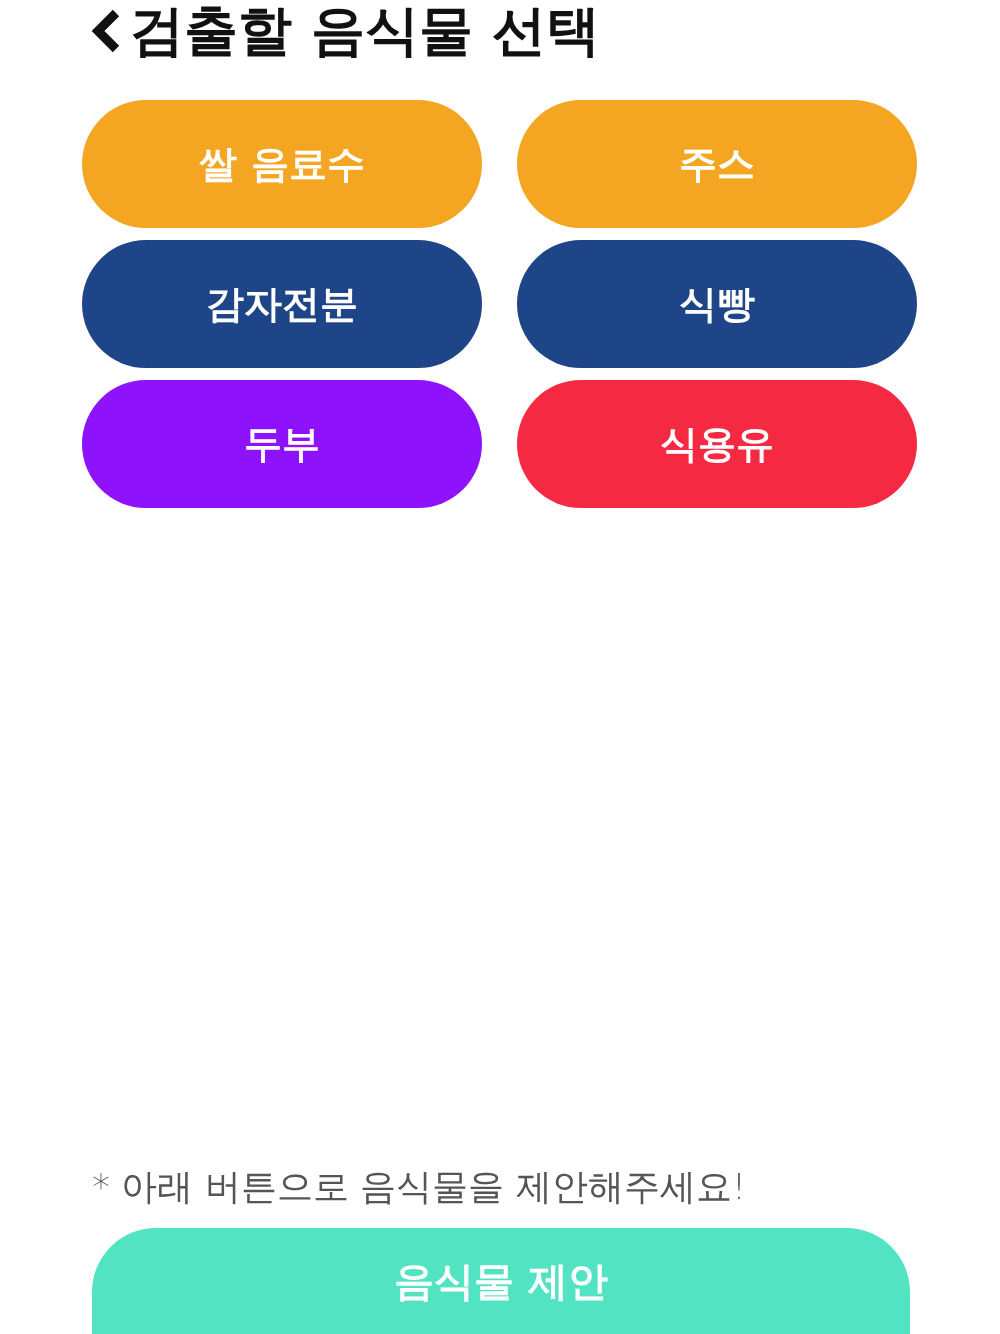  Describe the element at coordinates (420, 1187) in the screenshot. I see `suggestion-note: * 아래 버튼으로 음식물을 제안해주세요!` at that location.